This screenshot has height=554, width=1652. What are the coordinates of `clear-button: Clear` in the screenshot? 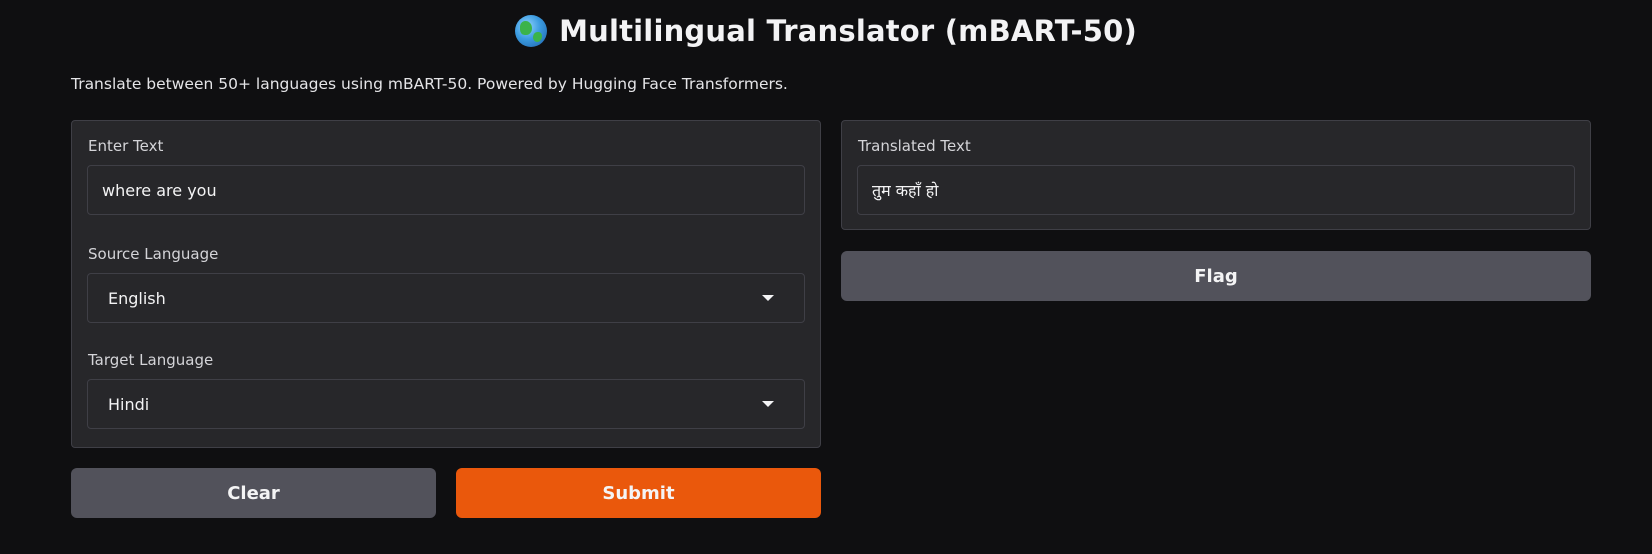 It's located at (253, 493).